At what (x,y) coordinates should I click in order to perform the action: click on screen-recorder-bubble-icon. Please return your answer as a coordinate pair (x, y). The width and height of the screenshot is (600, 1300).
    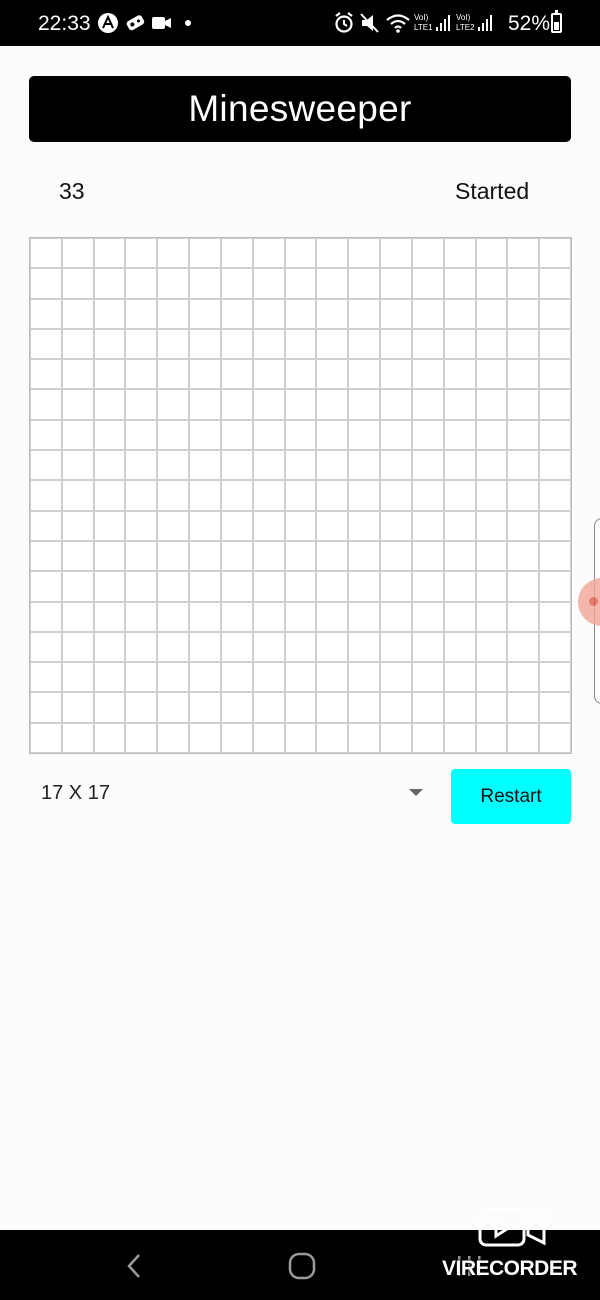
    Looking at the image, I should click on (589, 602).